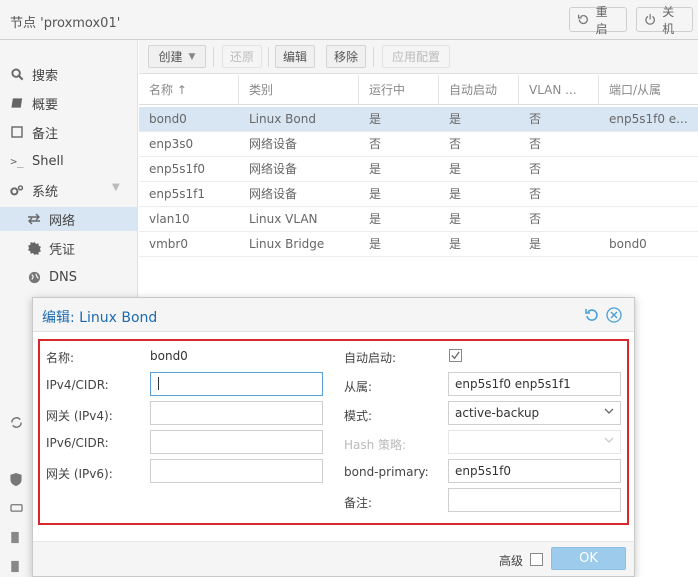 Image resolution: width=698 pixels, height=577 pixels. I want to click on gateway-ipv6-input, so click(236, 471).